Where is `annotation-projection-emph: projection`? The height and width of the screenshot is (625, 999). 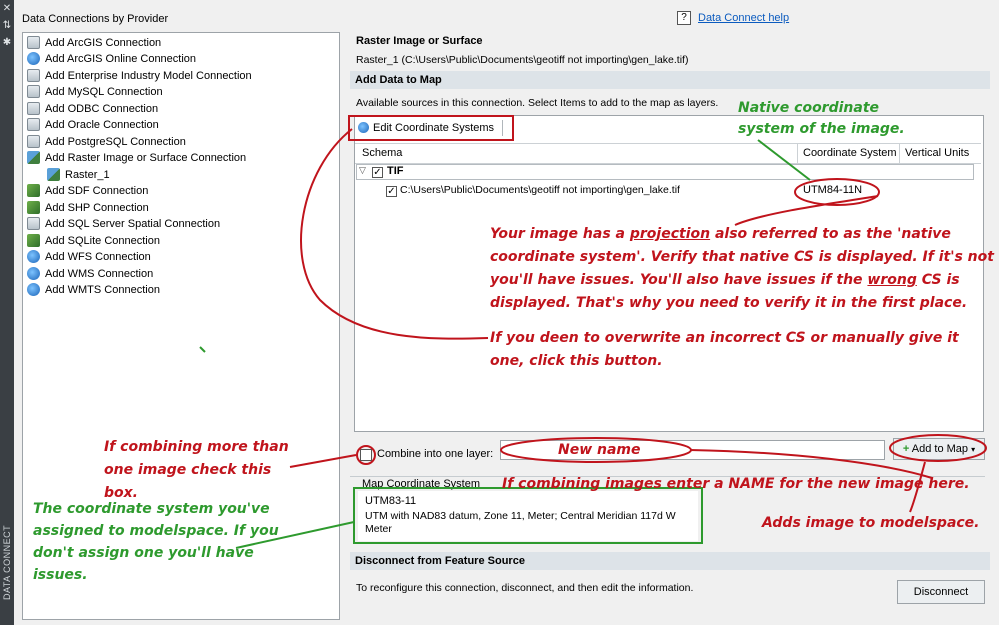 annotation-projection-emph: projection is located at coordinates (670, 234).